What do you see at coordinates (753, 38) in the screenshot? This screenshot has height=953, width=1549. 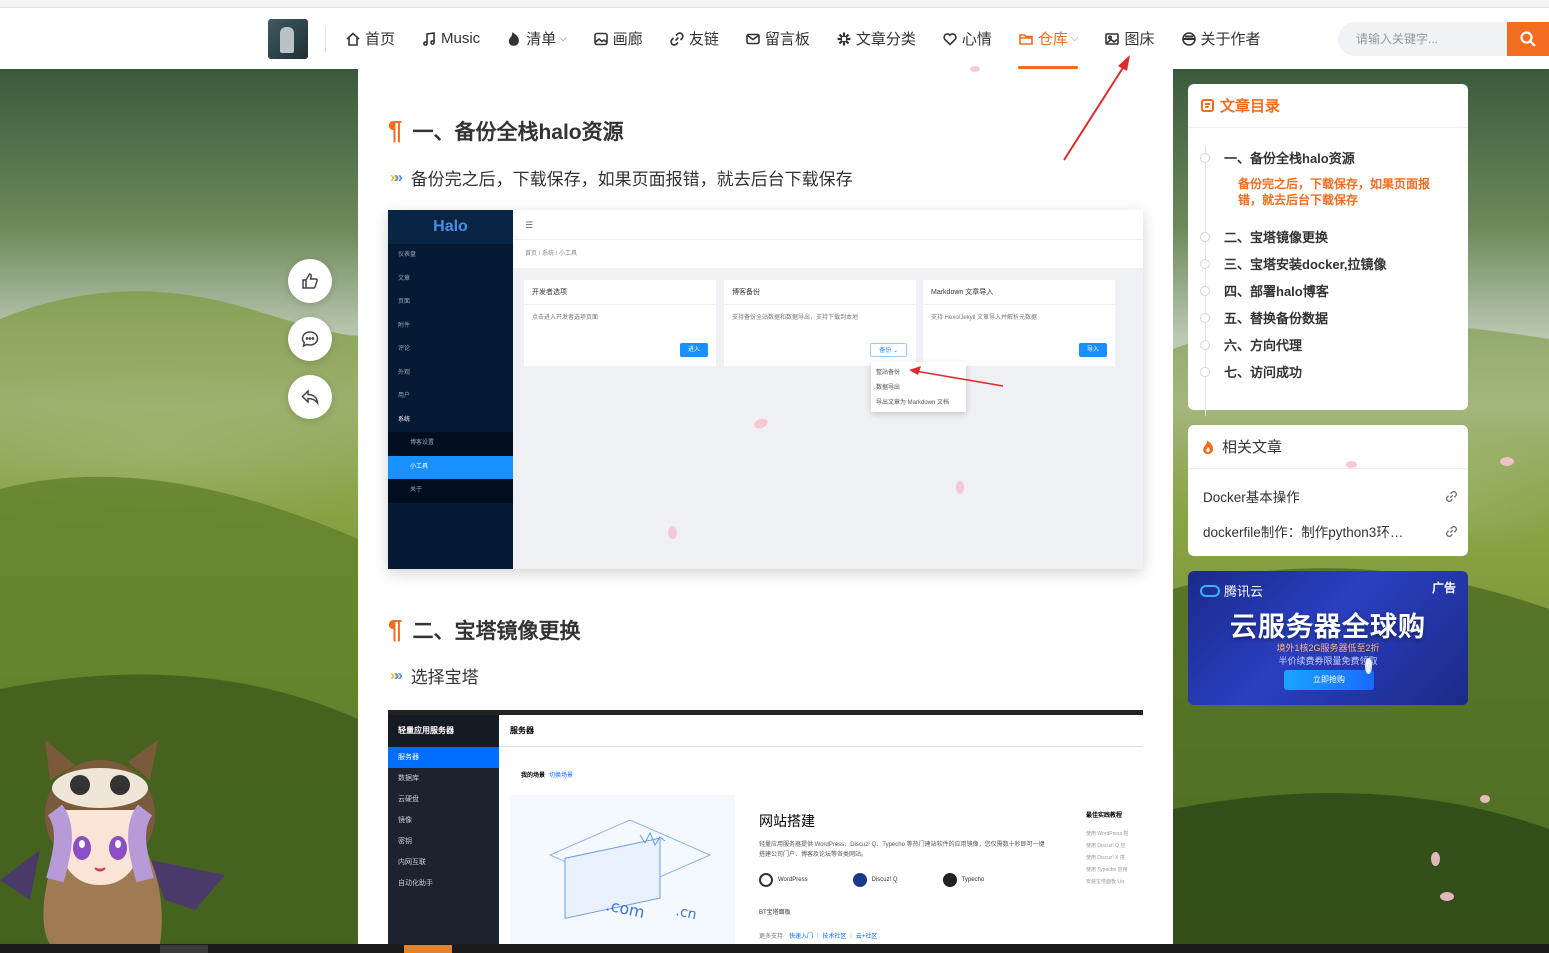 I see `mail-icon` at bounding box center [753, 38].